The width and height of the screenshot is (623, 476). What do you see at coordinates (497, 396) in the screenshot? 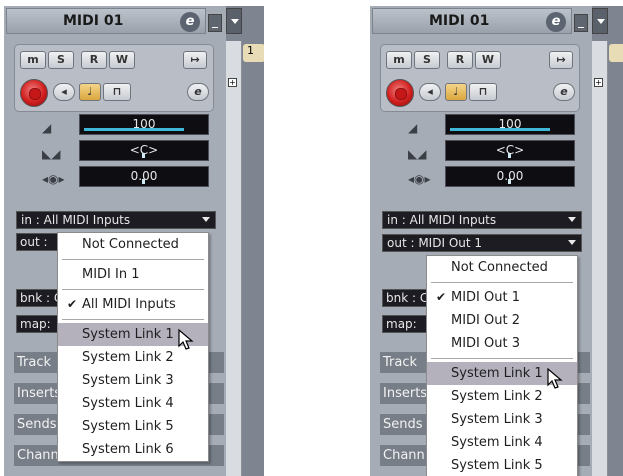
I see `menu-item-label: System Link 2` at bounding box center [497, 396].